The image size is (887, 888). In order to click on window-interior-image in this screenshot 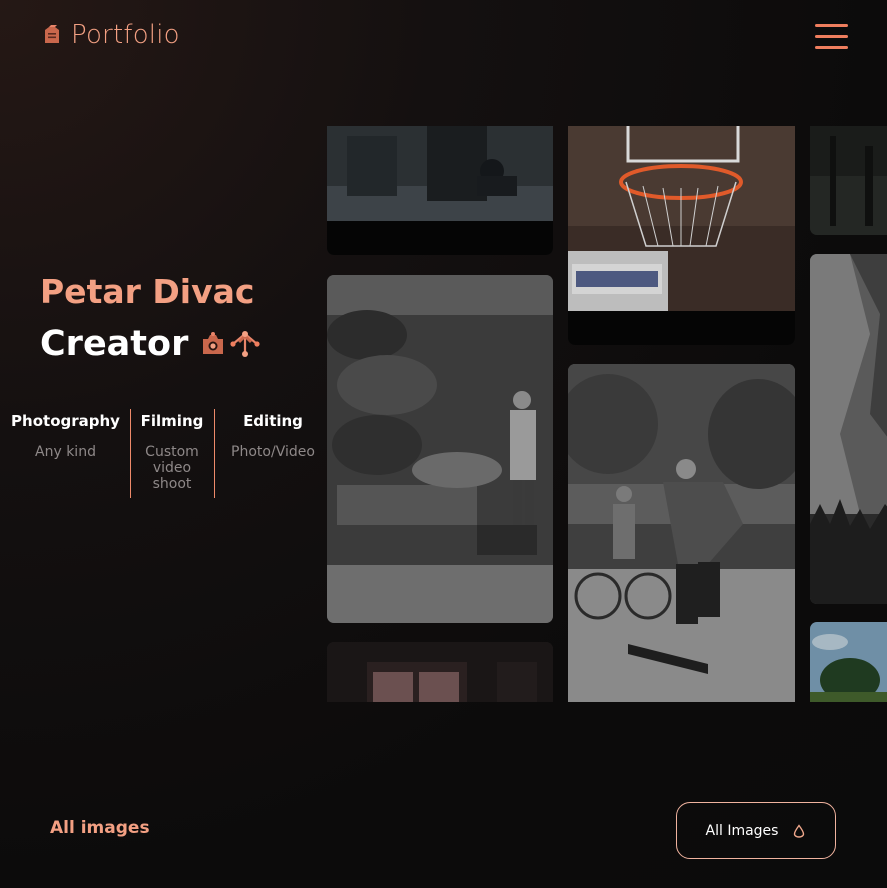, I will do `click(440, 672)`.